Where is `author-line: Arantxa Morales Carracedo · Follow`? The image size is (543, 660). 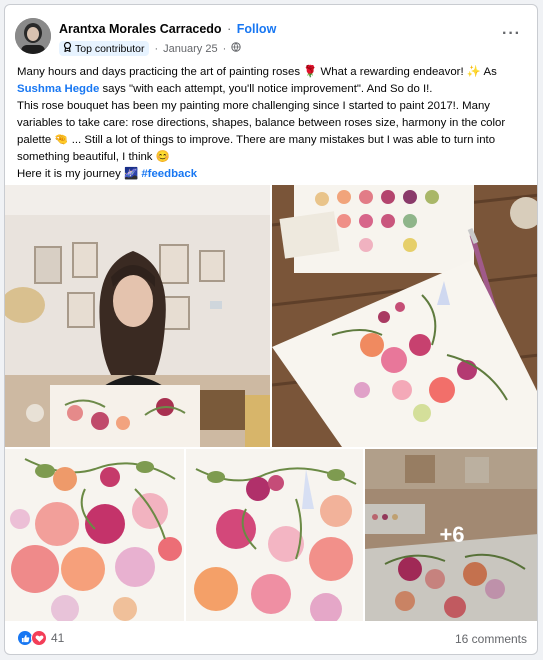
author-line: Arantxa Morales Carracedo · Follow is located at coordinates (167, 29).